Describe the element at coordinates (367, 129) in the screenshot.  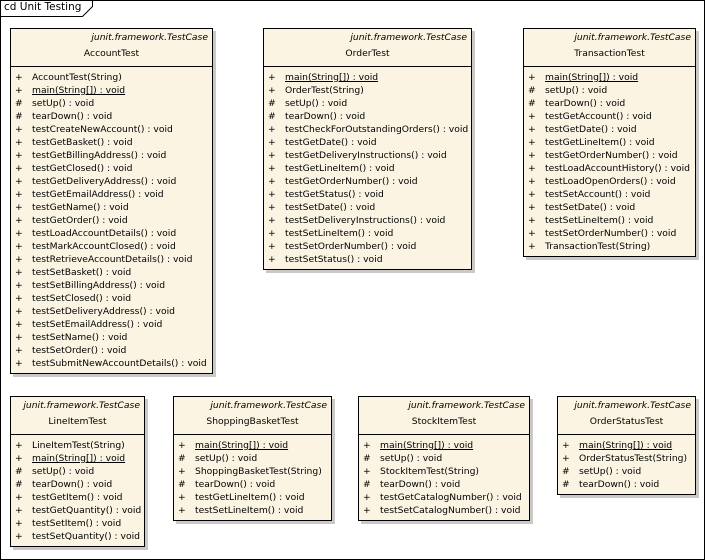
I see `operation-row: + testCheckForOutstandingOrders() : void` at that location.